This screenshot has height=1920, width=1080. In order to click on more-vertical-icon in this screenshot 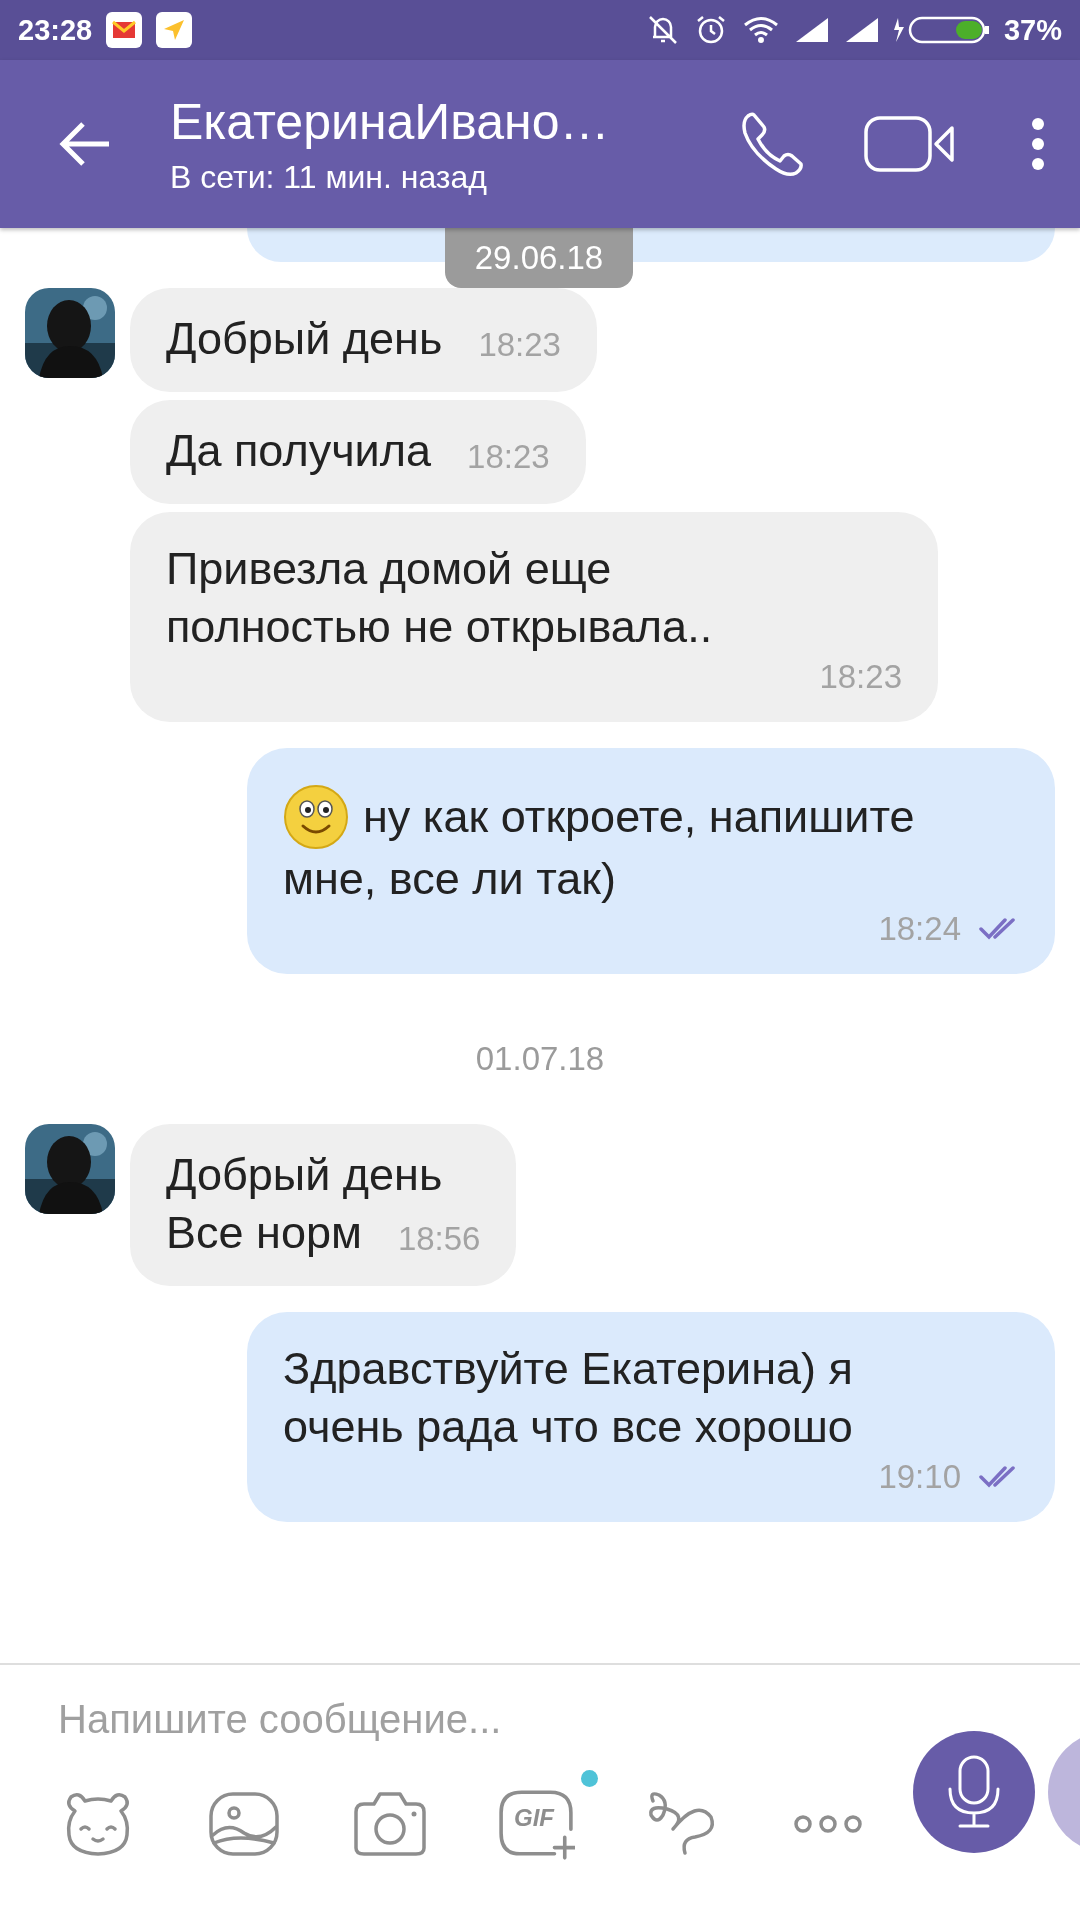, I will do `click(1038, 144)`.